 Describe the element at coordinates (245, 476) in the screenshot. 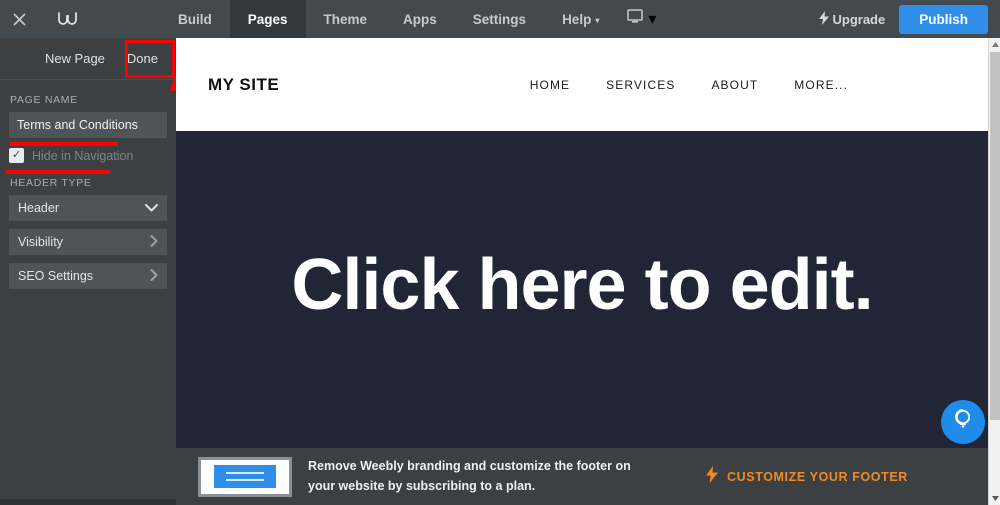

I see `website-thumbnail-image` at that location.